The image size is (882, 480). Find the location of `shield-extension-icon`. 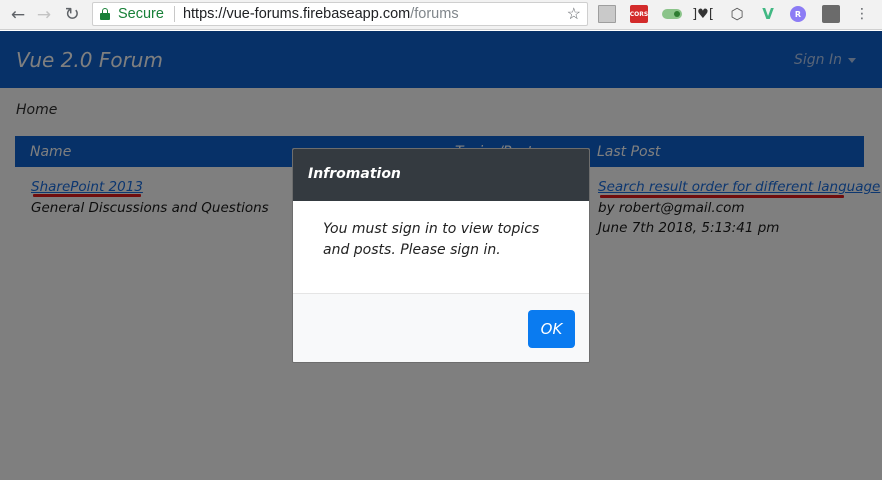

shield-extension-icon is located at coordinates (831, 14).